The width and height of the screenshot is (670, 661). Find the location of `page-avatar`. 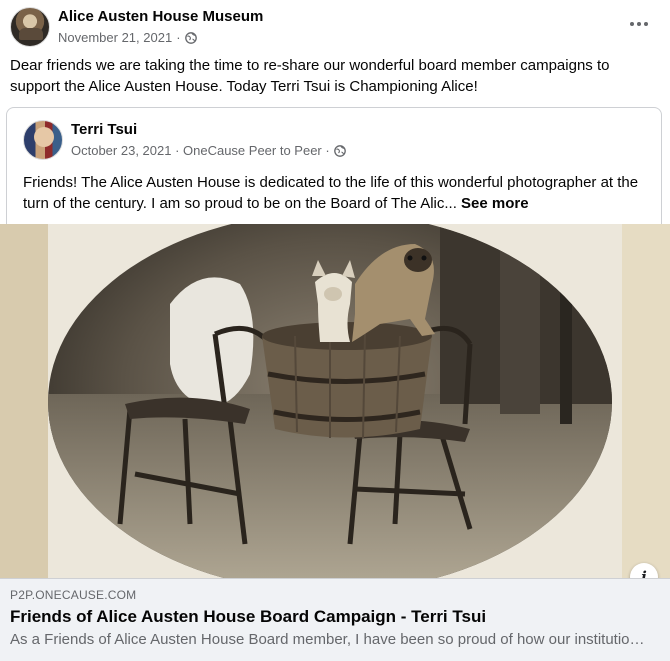

page-avatar is located at coordinates (30, 27).